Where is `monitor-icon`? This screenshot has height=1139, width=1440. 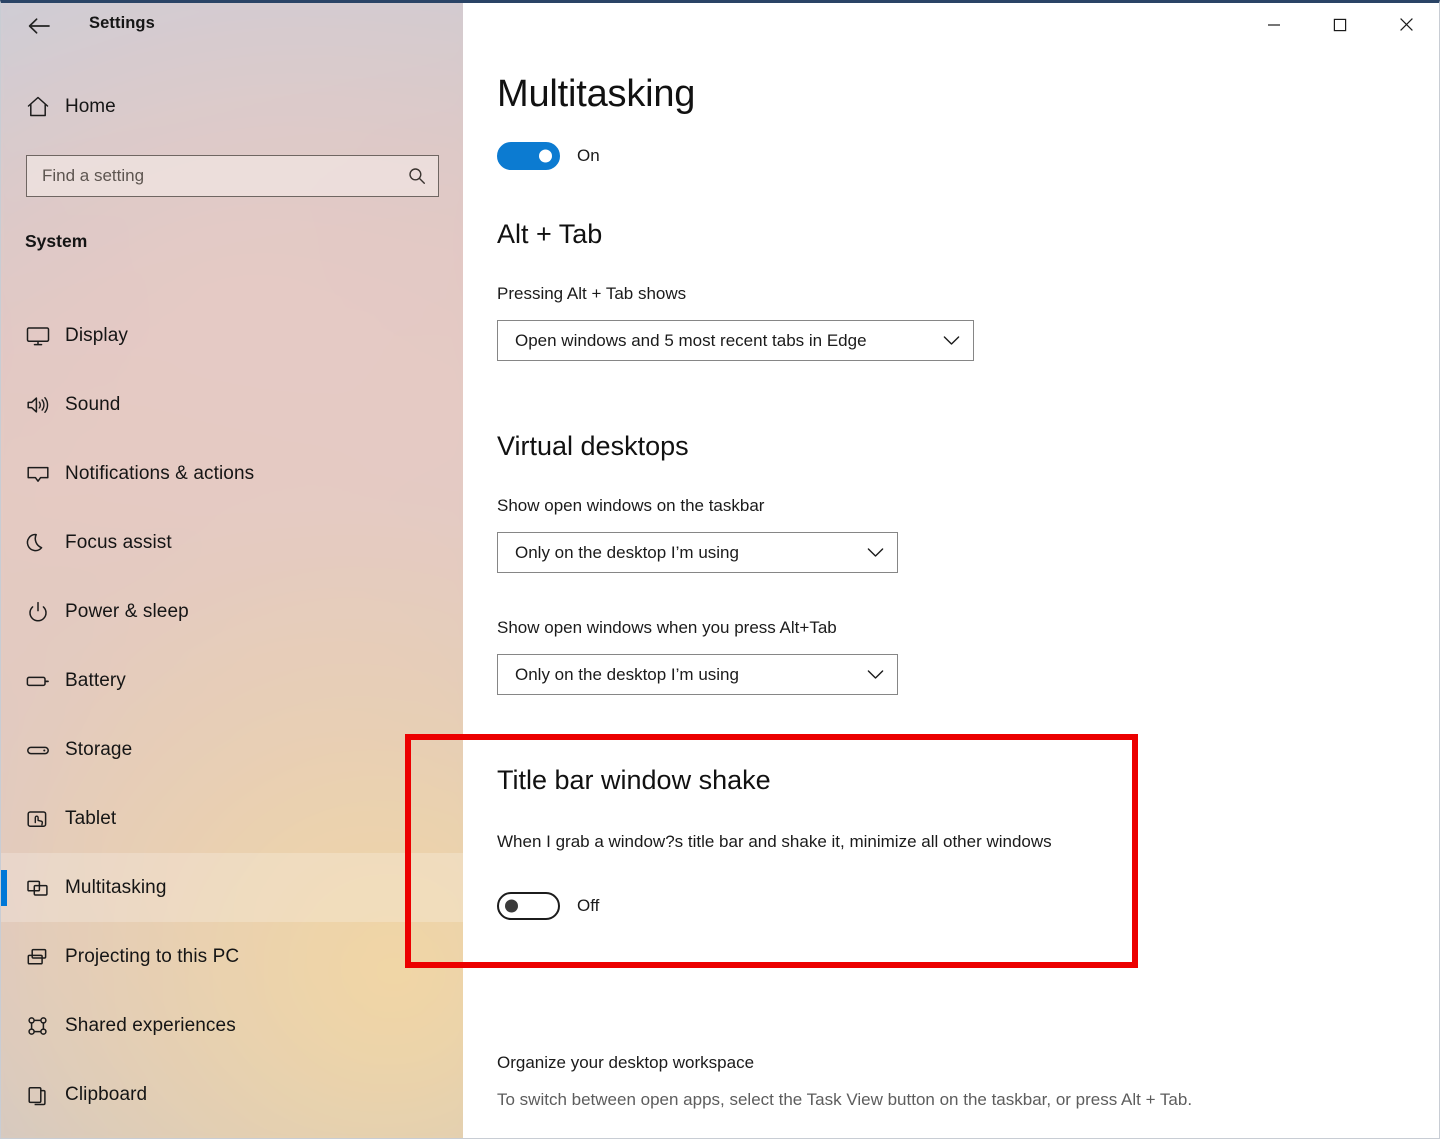
monitor-icon is located at coordinates (38, 336).